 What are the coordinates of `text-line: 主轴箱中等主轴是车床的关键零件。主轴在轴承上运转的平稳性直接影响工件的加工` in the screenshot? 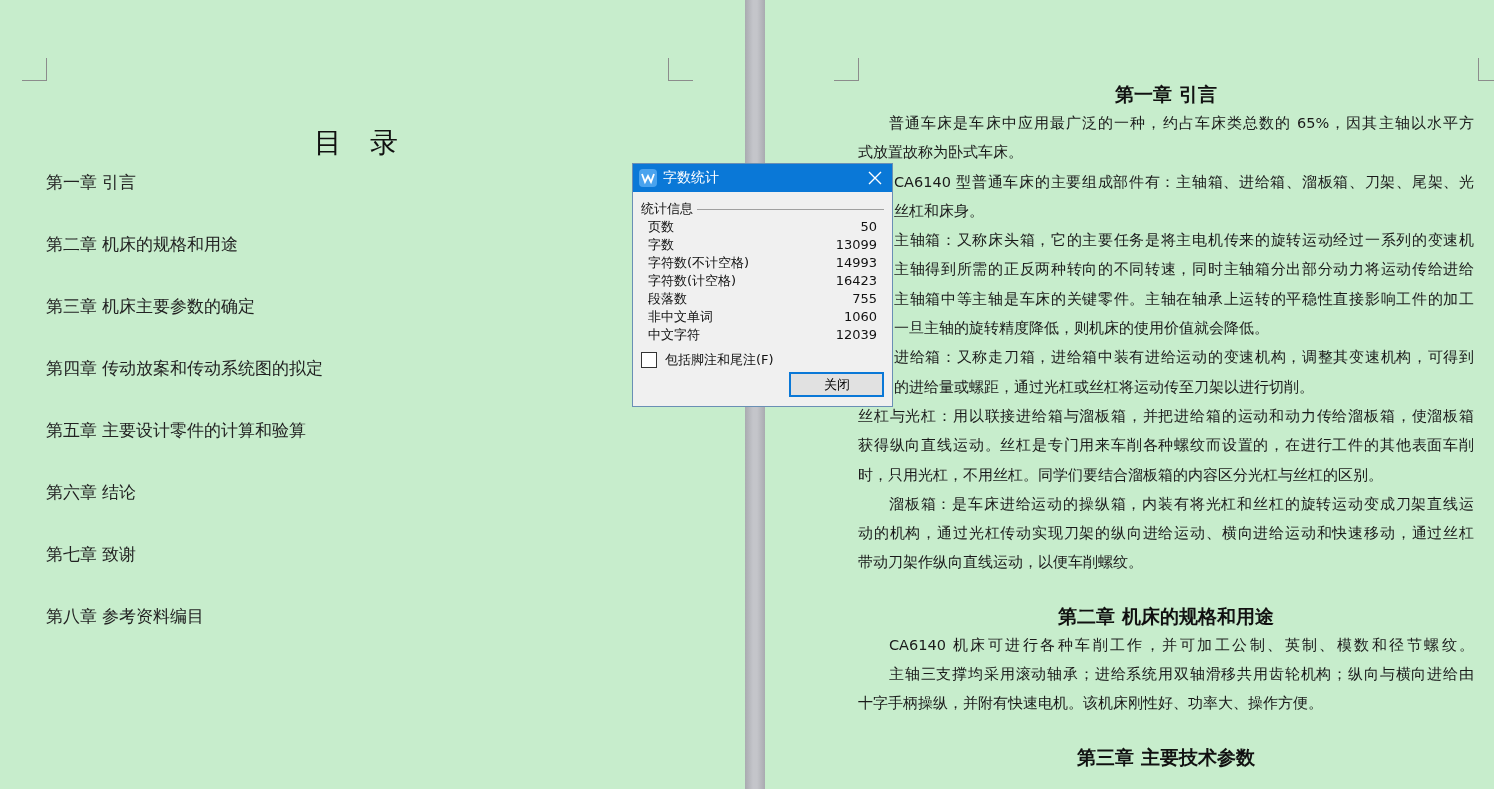 It's located at (1184, 299).